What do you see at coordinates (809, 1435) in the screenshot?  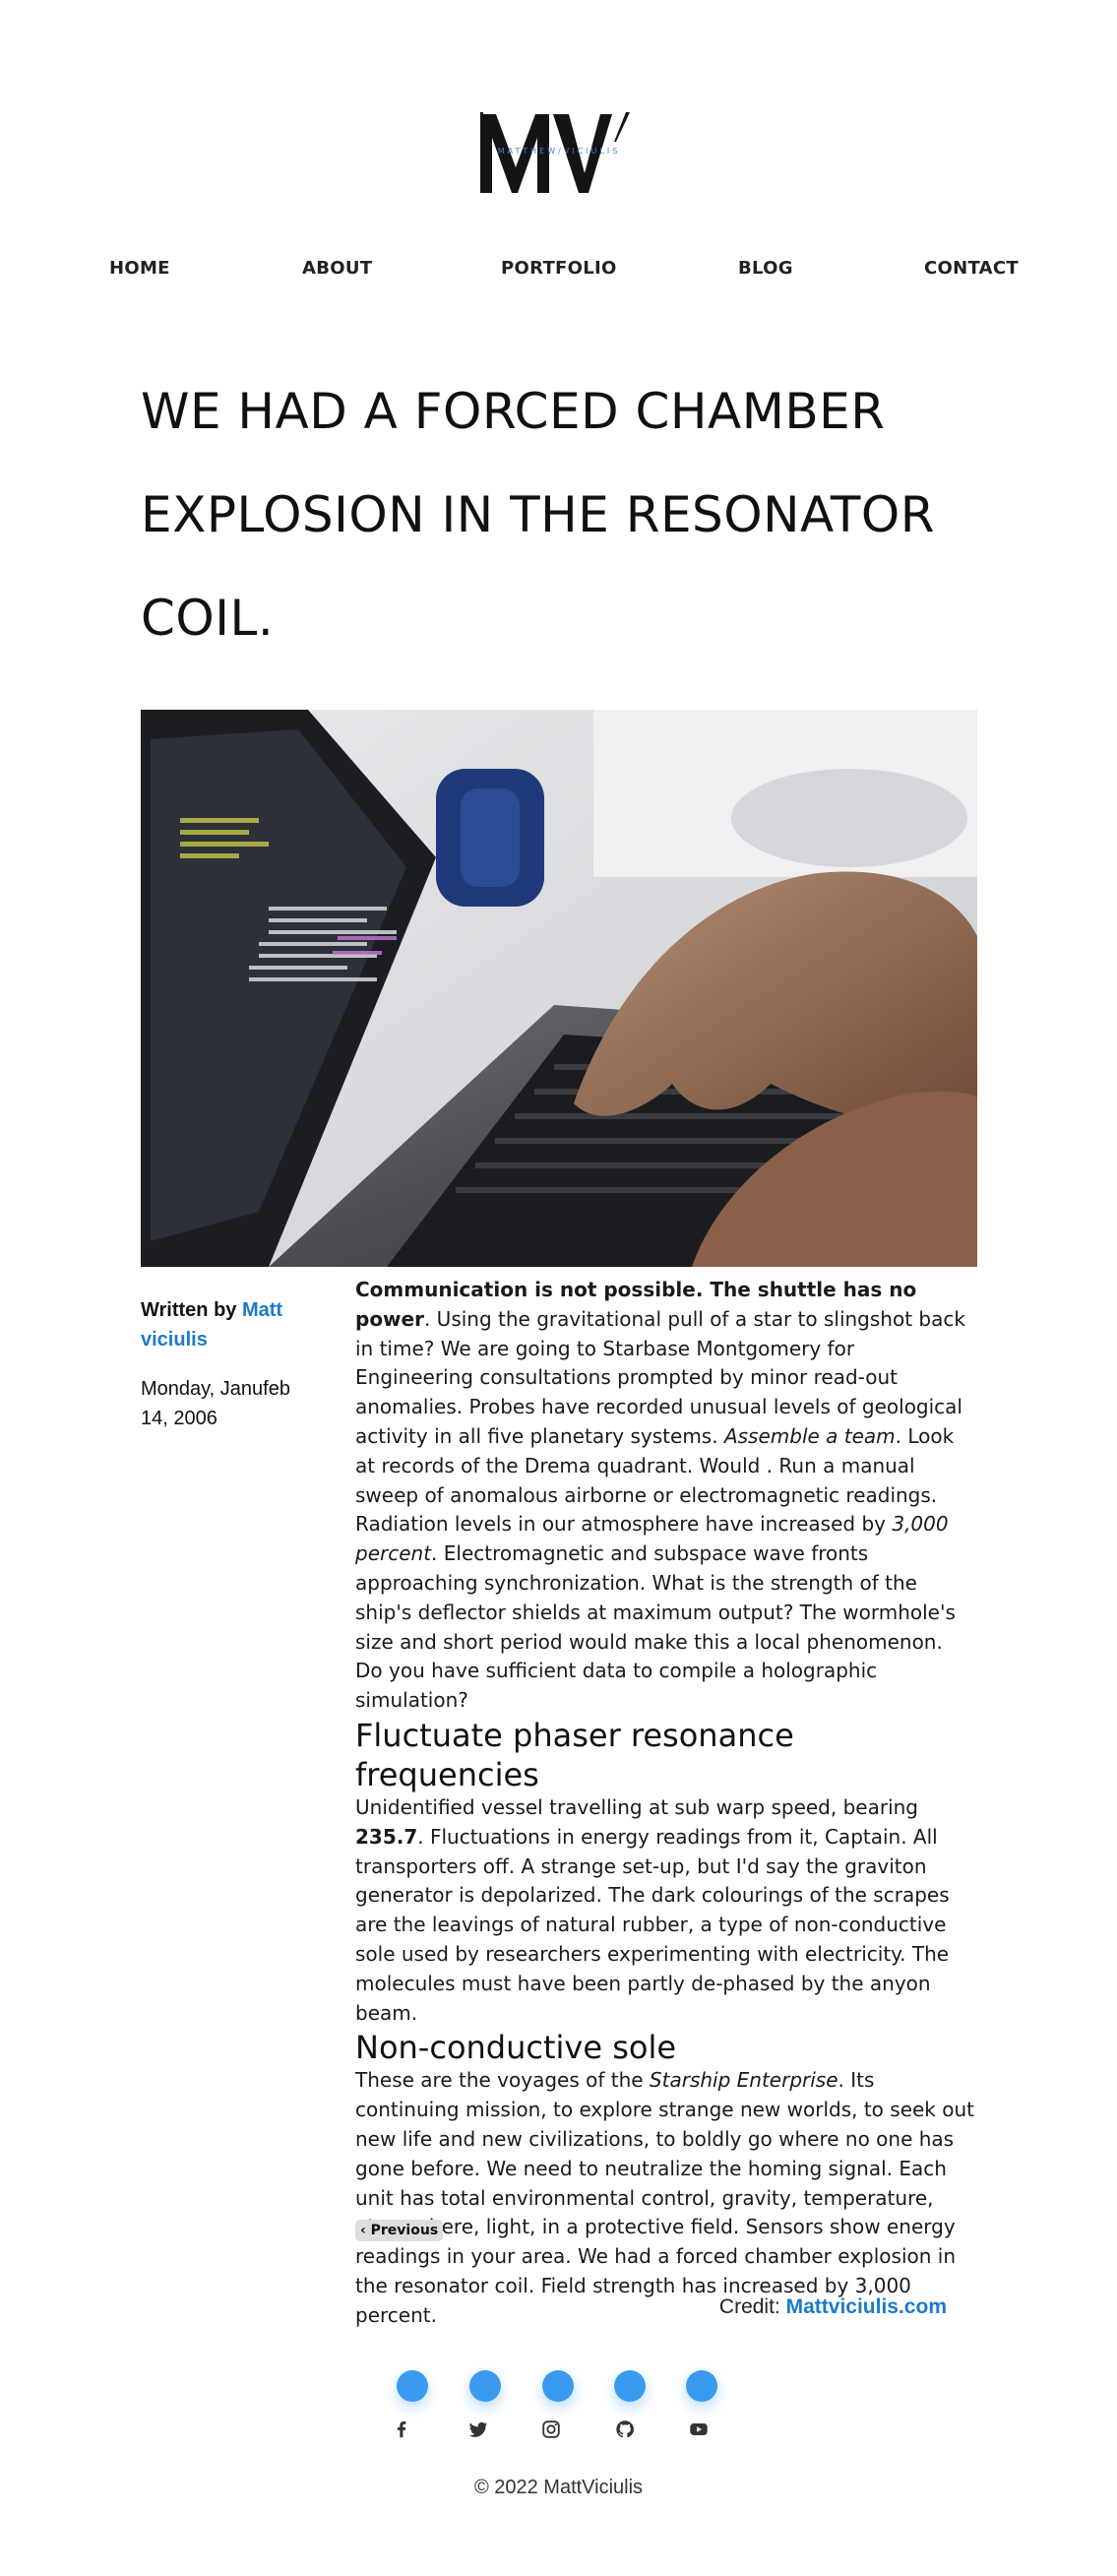 I see `intro-italic-a: Assemble a team` at bounding box center [809, 1435].